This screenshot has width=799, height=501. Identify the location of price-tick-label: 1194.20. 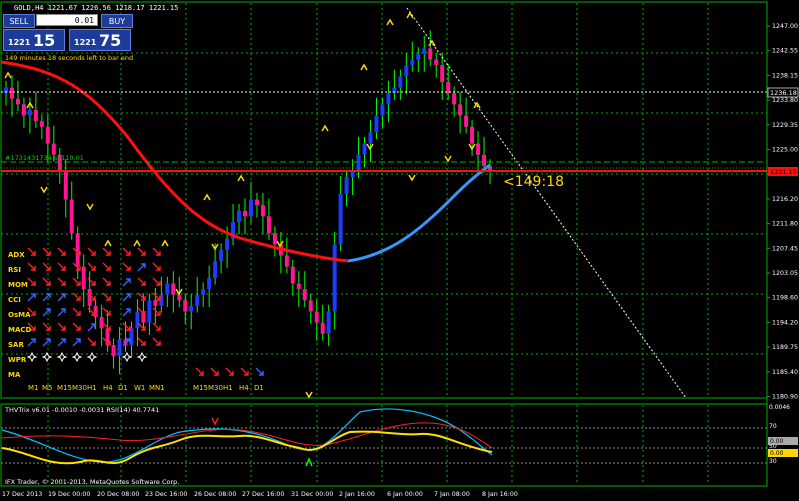
(785, 322).